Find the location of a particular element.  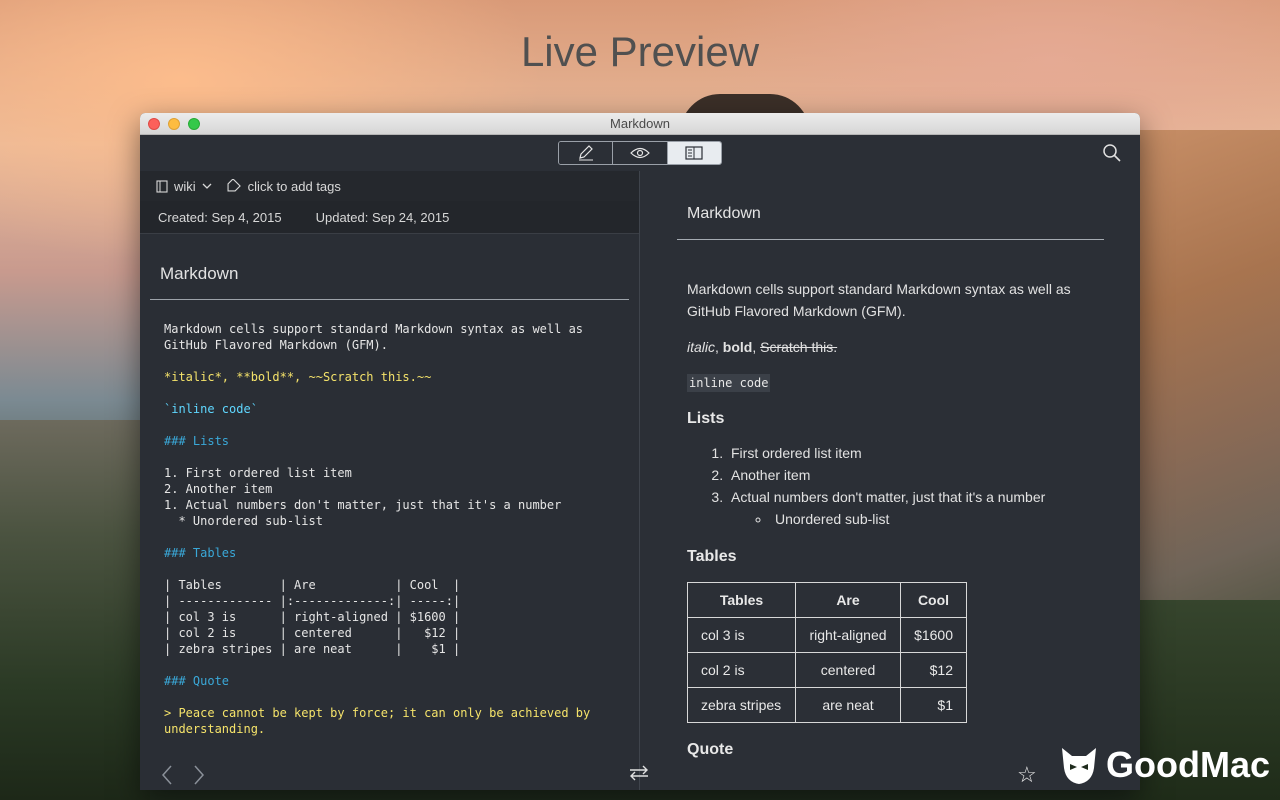

source-line: GitHub Flavored Markdown (GFM). is located at coordinates (276, 345).